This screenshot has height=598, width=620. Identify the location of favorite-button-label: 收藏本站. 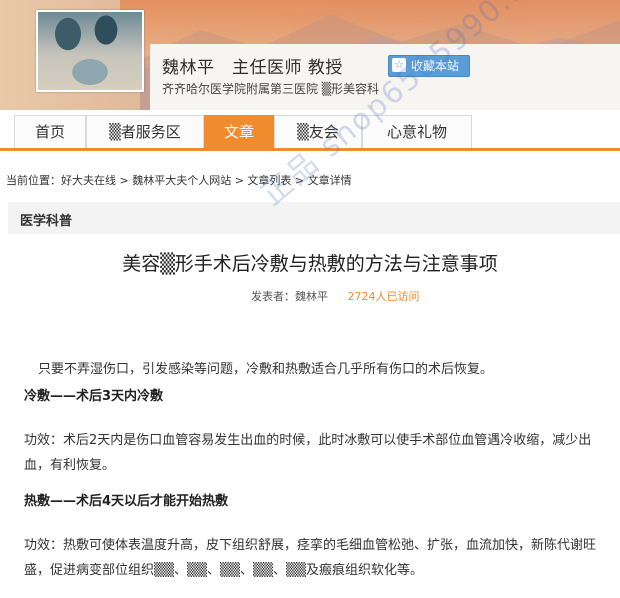
(435, 66).